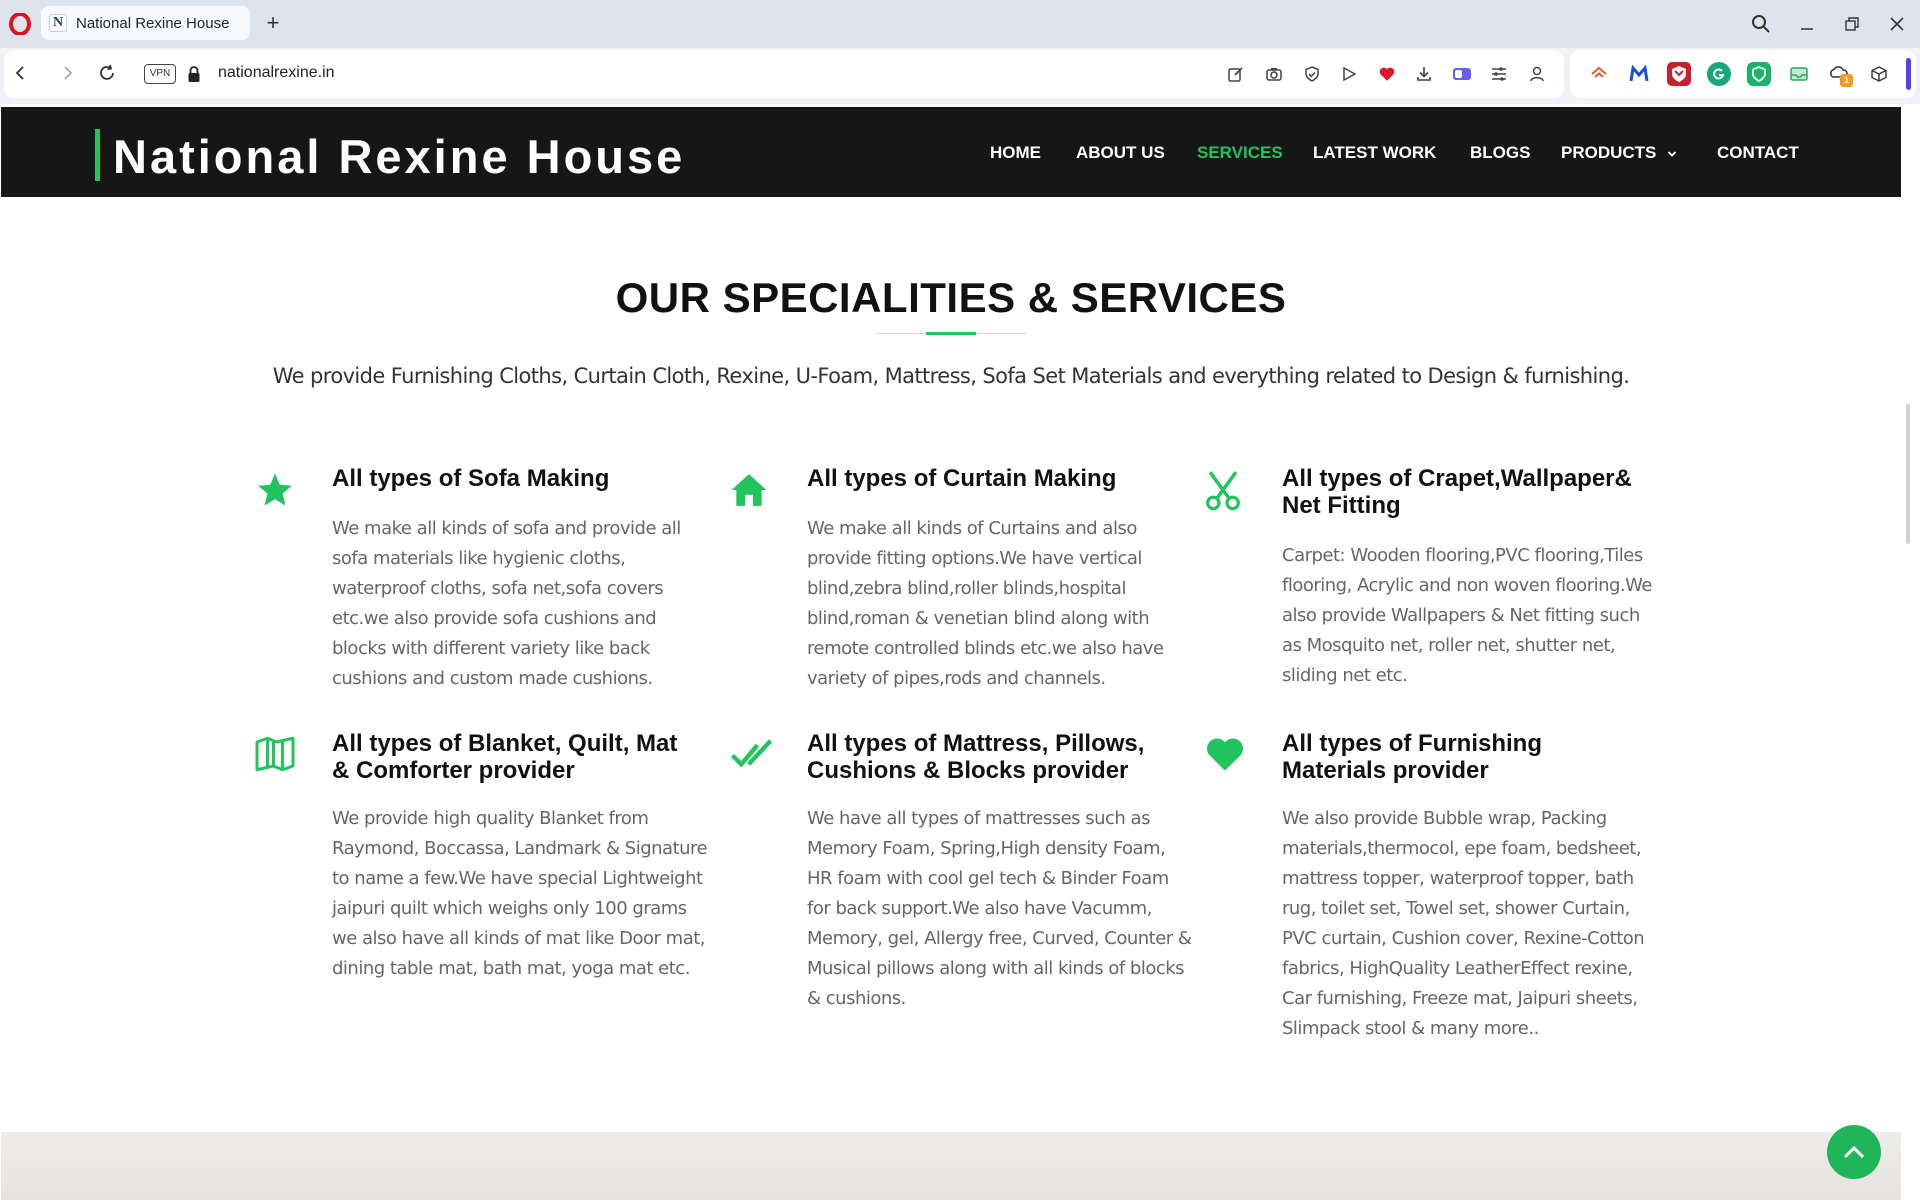  What do you see at coordinates (1349, 74) in the screenshot?
I see `send-icon` at bounding box center [1349, 74].